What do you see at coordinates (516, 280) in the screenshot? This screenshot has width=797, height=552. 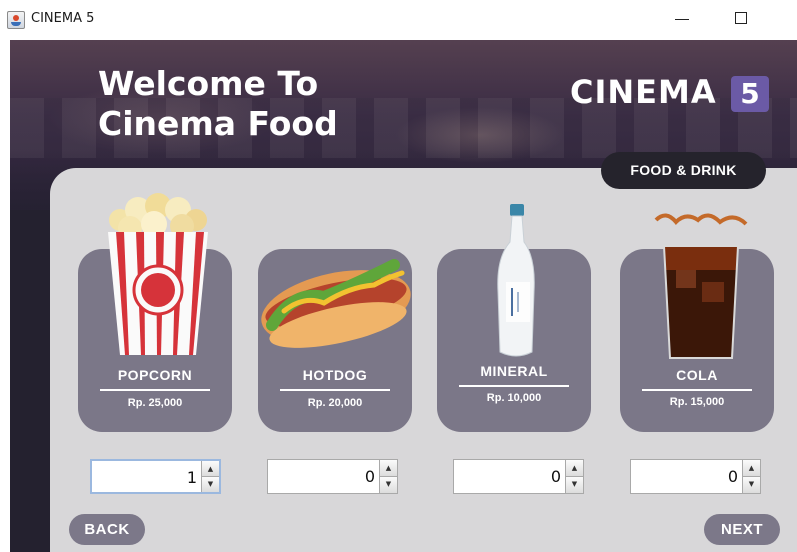 I see `water-bottle-icon` at bounding box center [516, 280].